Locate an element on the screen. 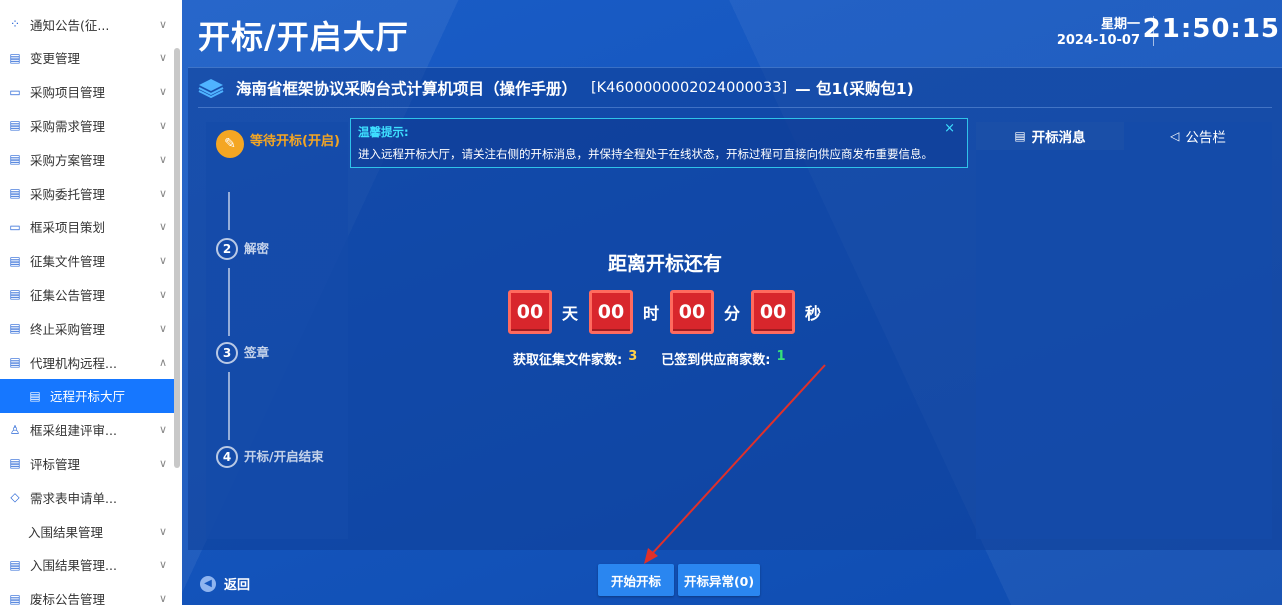 Image resolution: width=1282 pixels, height=605 pixels. close-icon: × is located at coordinates (949, 128).